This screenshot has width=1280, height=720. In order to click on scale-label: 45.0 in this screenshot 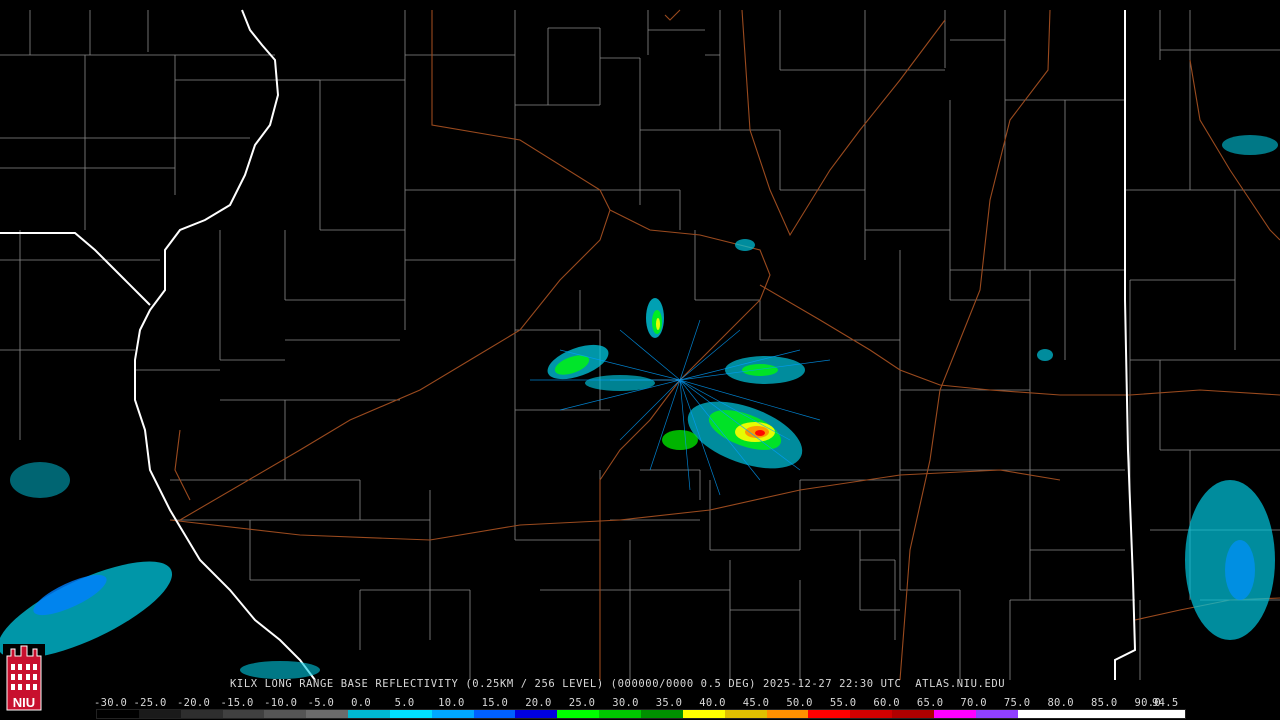, I will do `click(756, 703)`.